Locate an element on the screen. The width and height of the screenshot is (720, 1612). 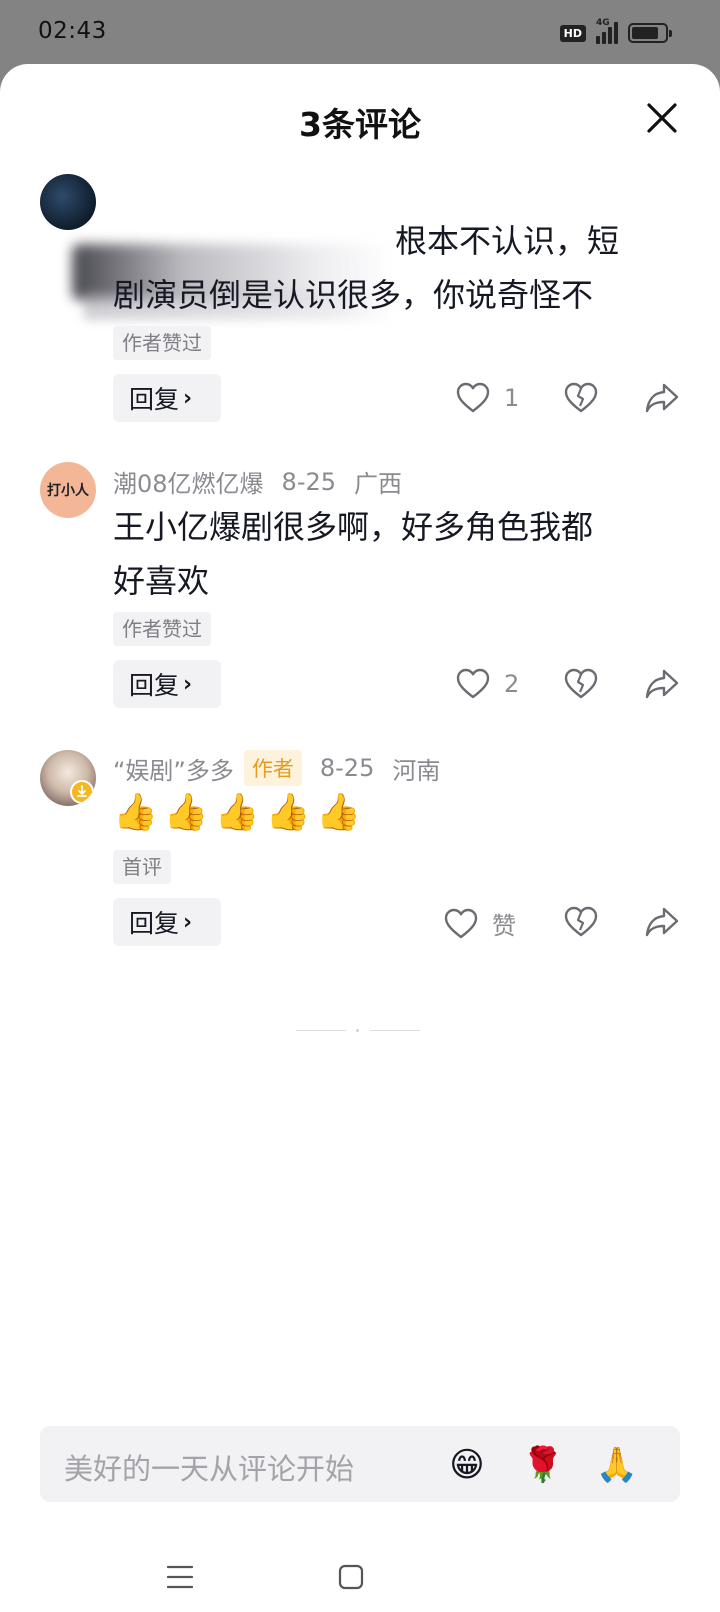
comment-text: 根本不认识，短 剧演员倒是认识很多，你说奇怪不 is located at coordinates (383, 268).